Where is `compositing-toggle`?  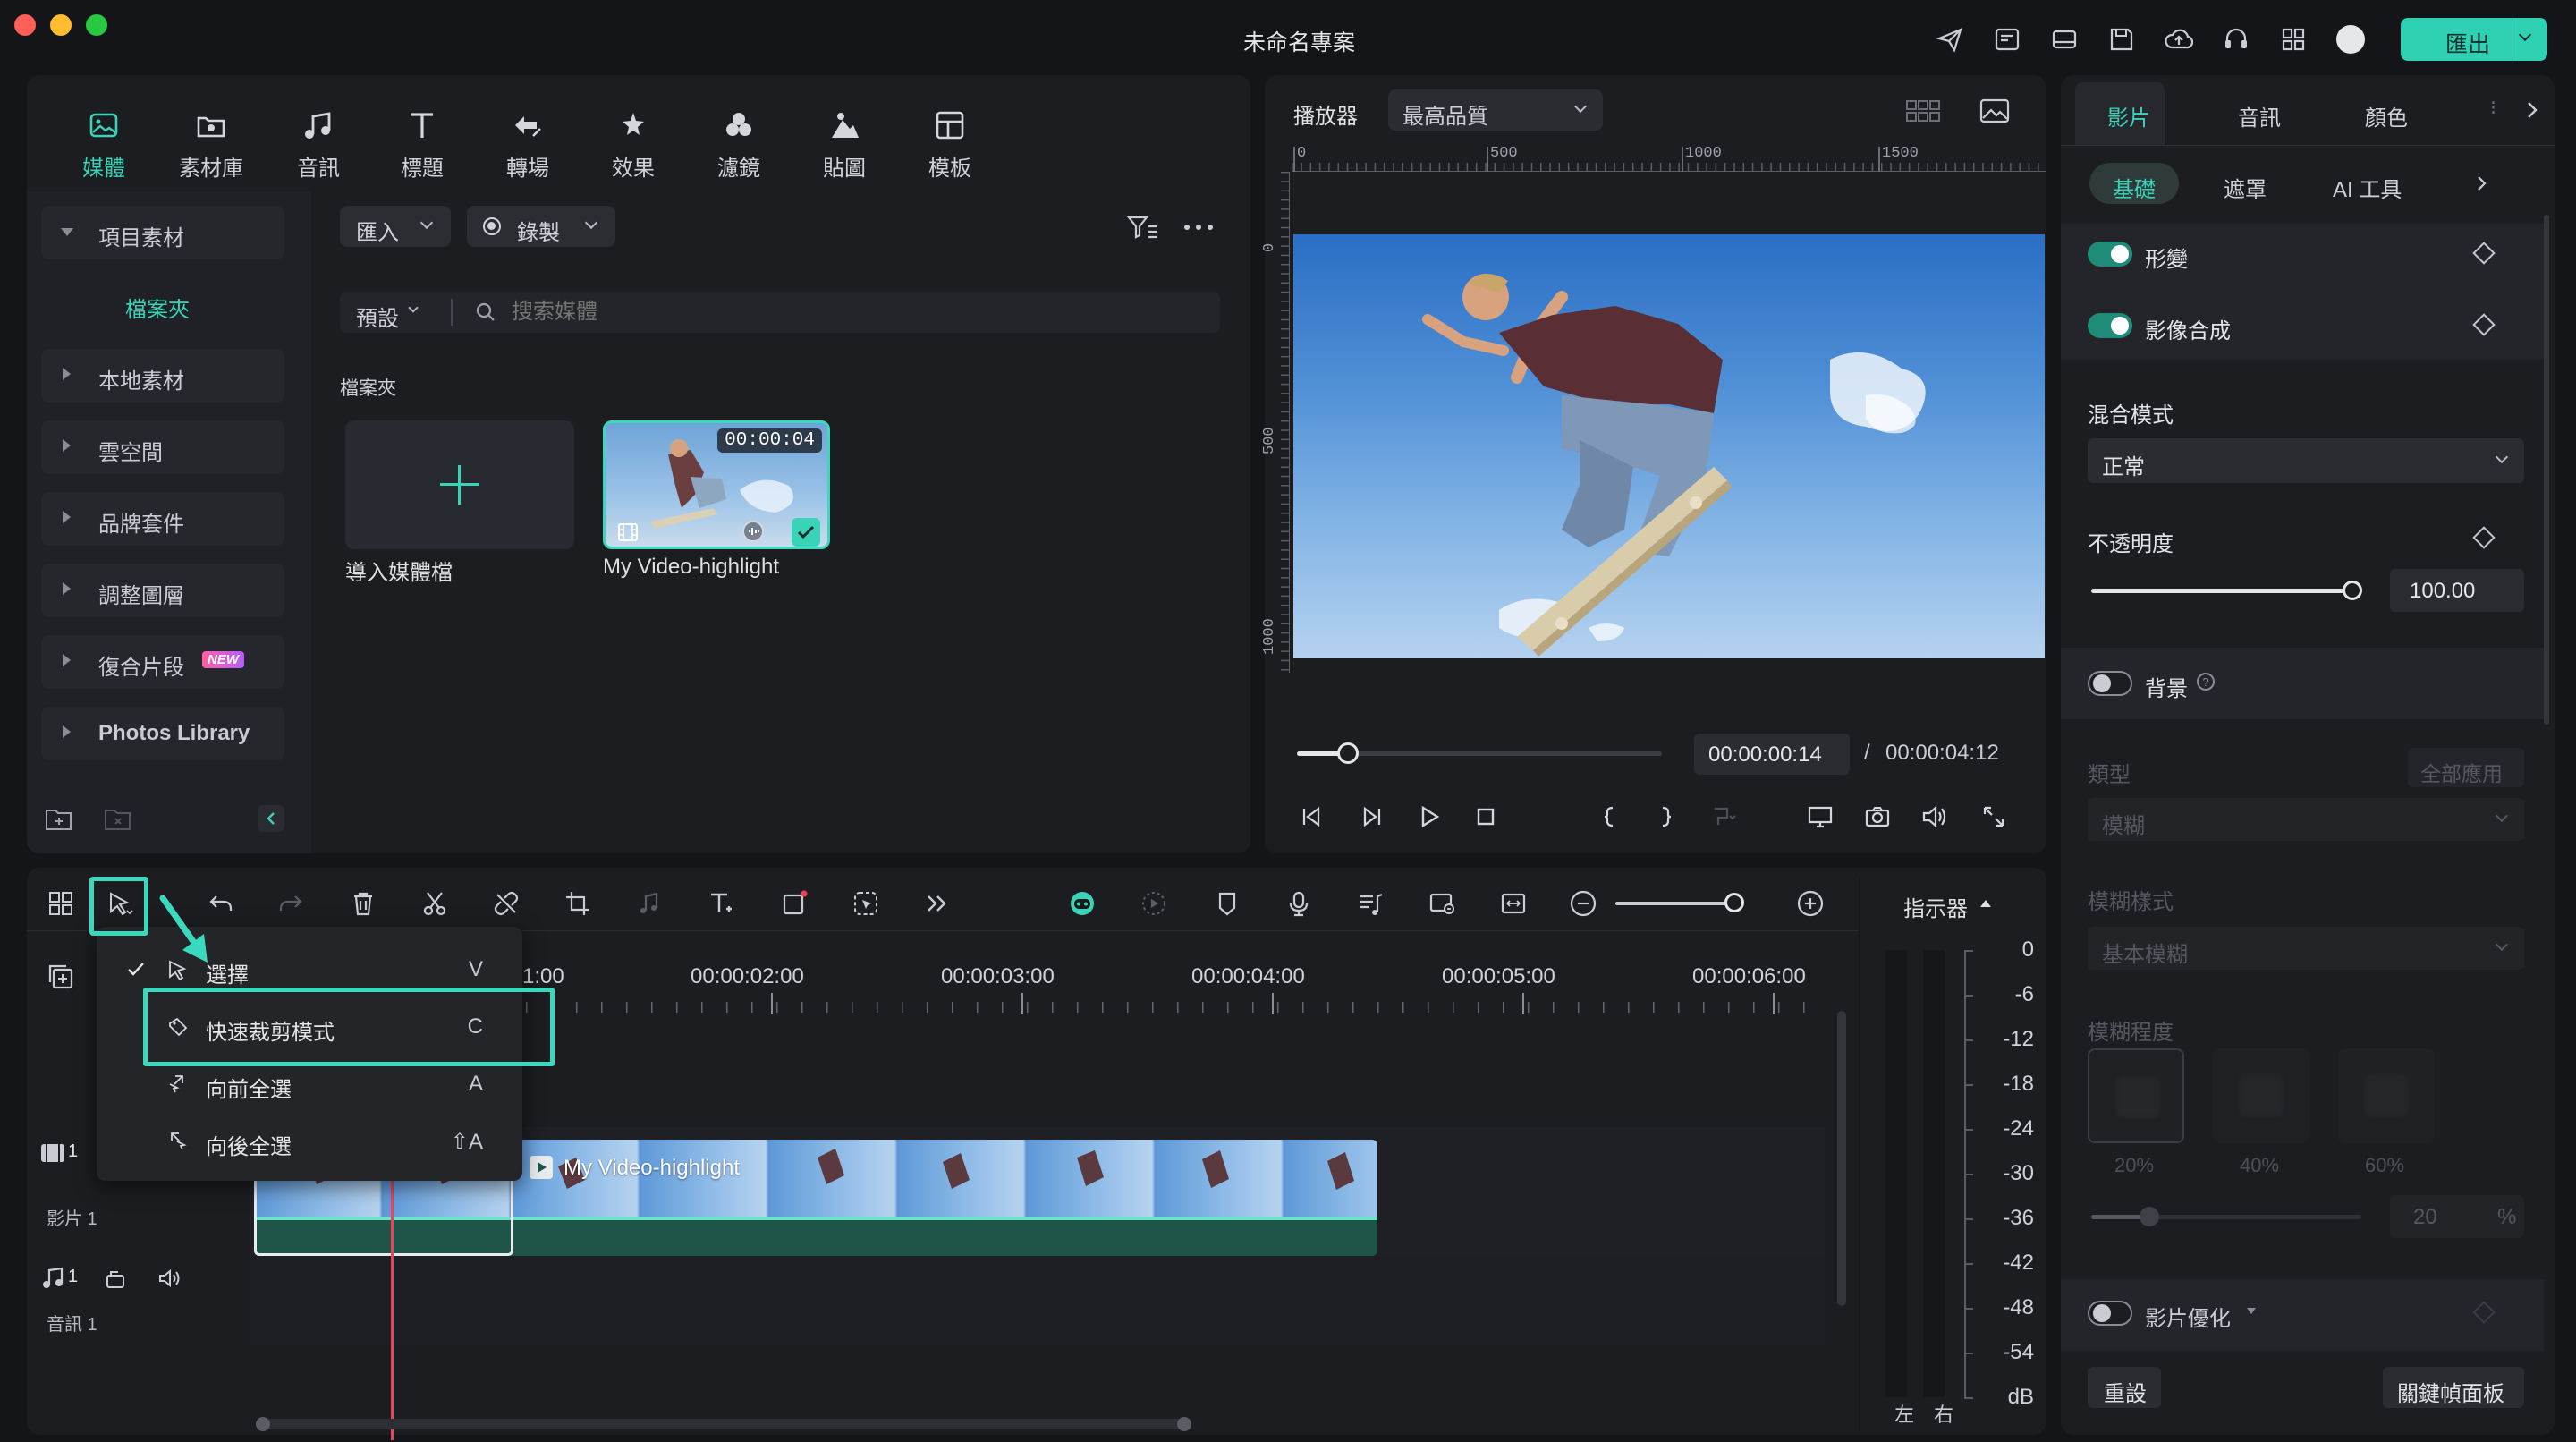 compositing-toggle is located at coordinates (2110, 325).